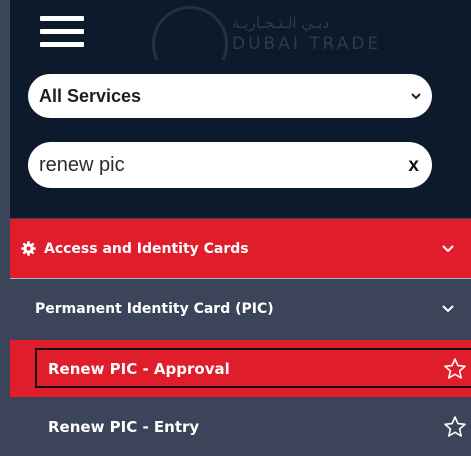  I want to click on service-select-value: All Services, so click(90, 96).